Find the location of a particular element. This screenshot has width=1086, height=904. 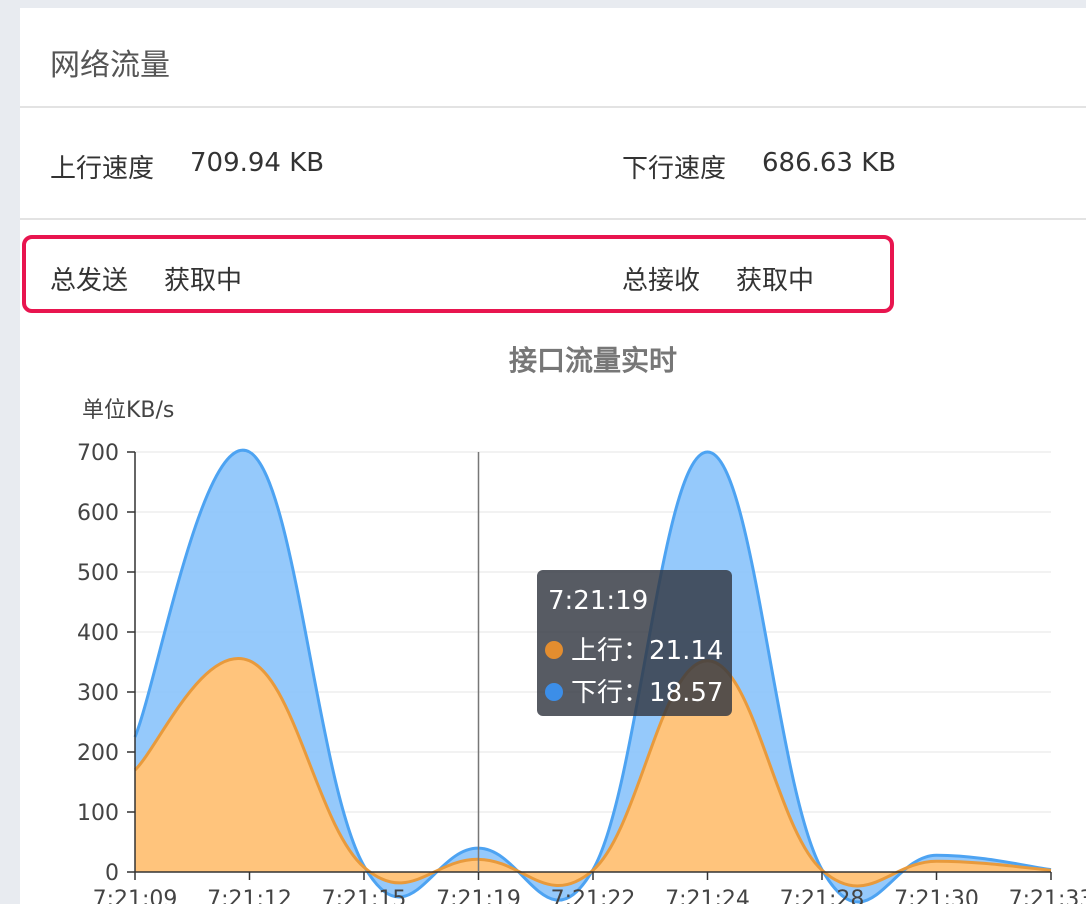

y-axis-label: 单位KB/s is located at coordinates (128, 410).